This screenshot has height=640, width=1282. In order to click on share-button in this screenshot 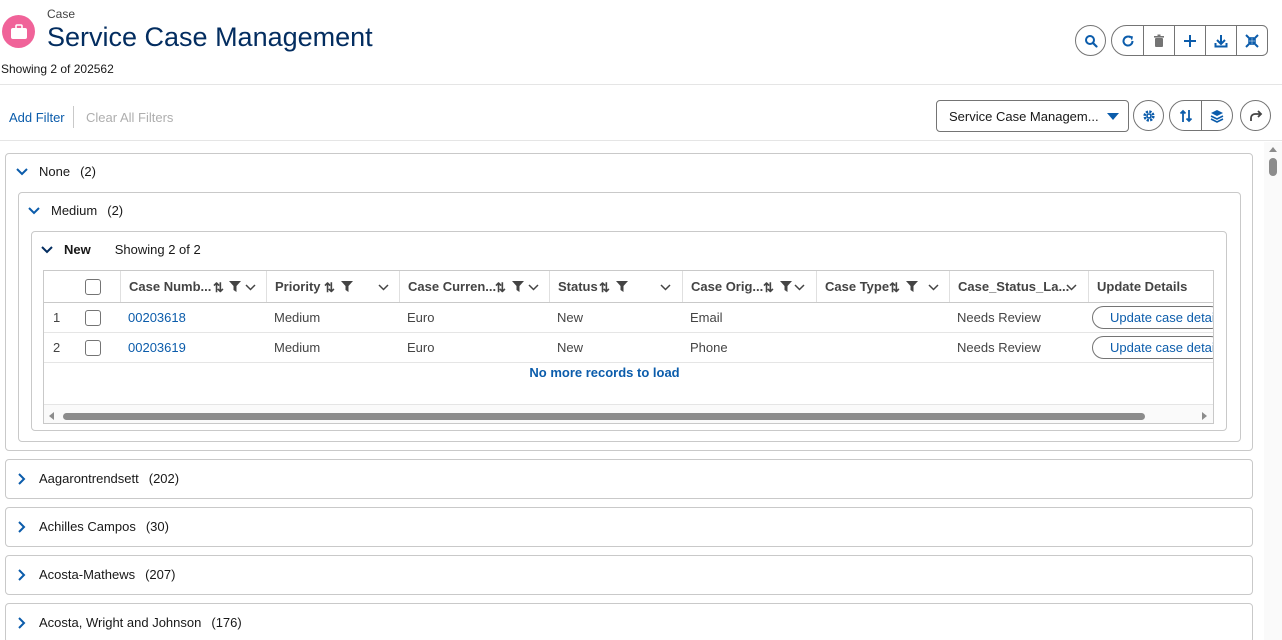, I will do `click(1255, 115)`.